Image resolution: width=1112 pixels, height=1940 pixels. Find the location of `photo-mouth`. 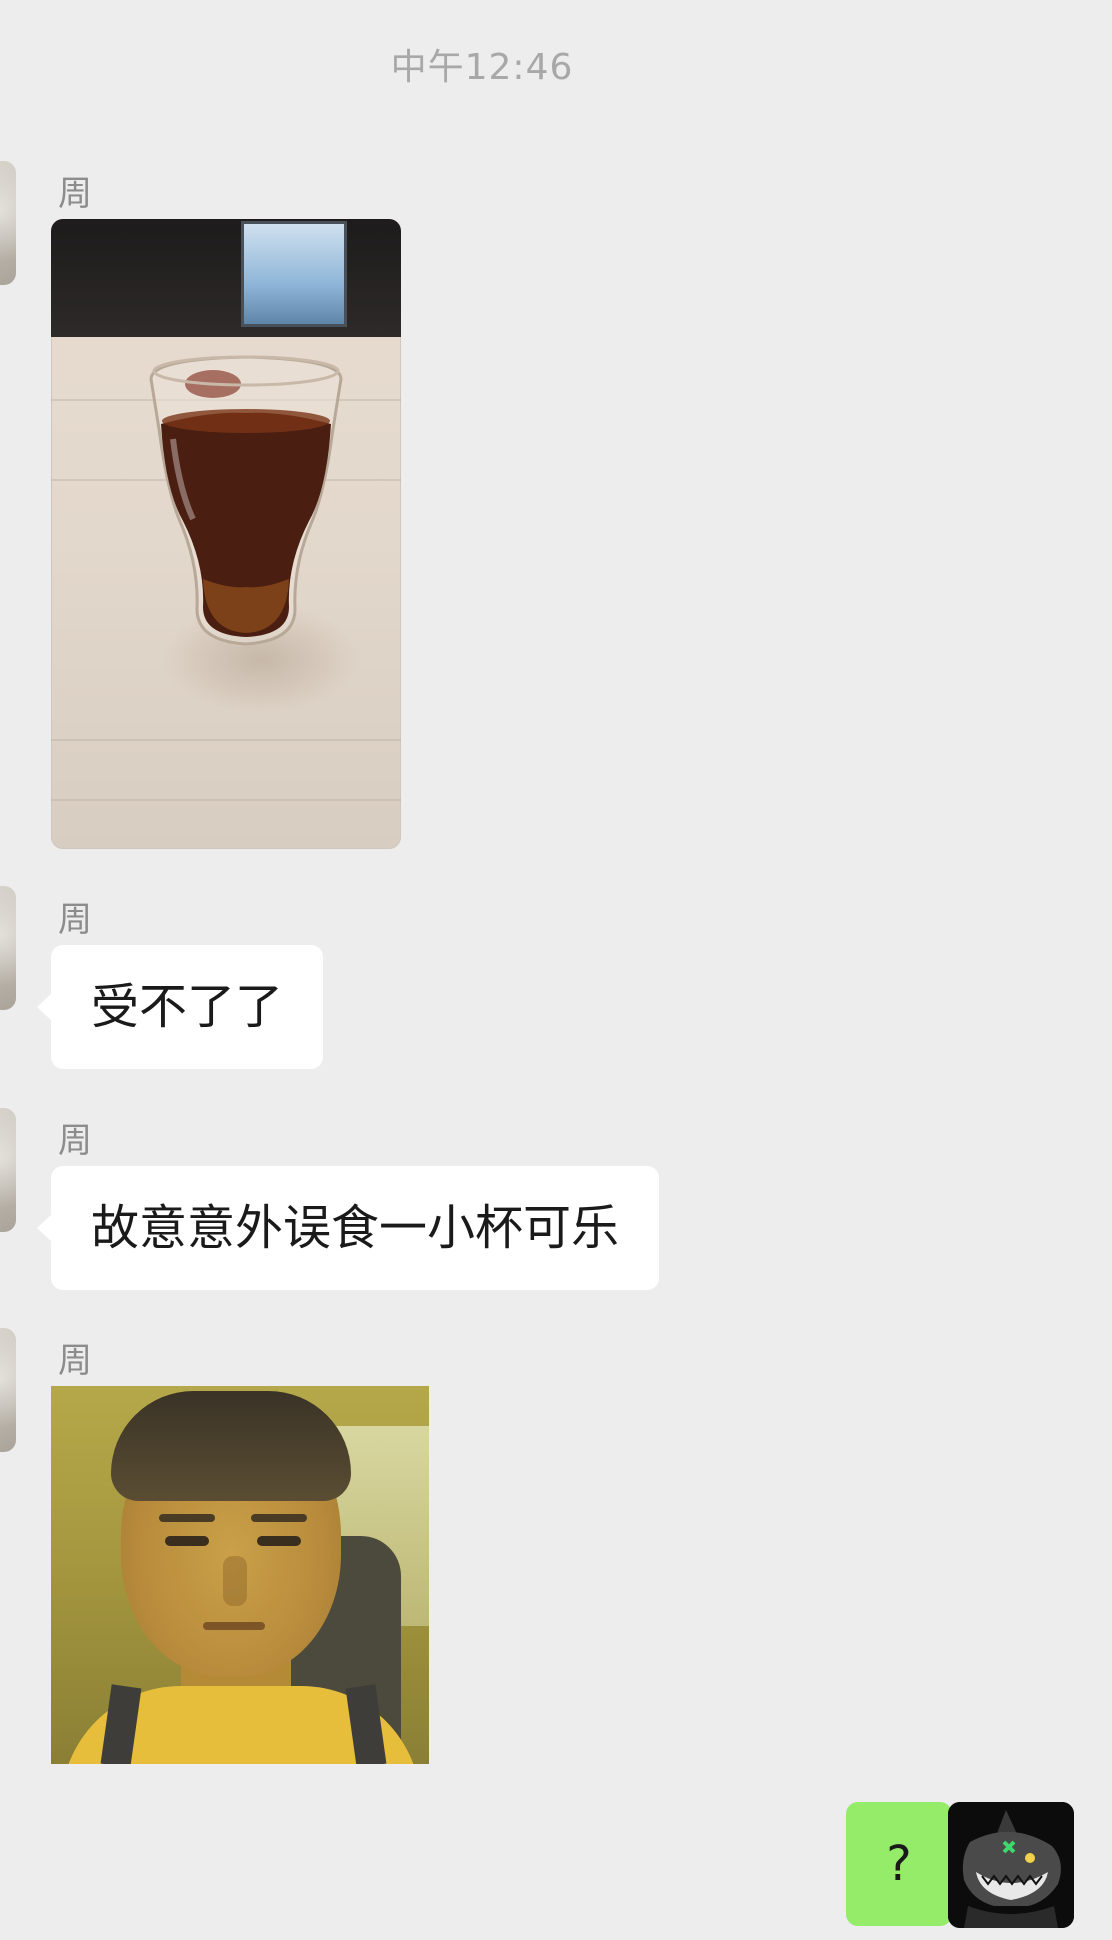

photo-mouth is located at coordinates (234, 1626).